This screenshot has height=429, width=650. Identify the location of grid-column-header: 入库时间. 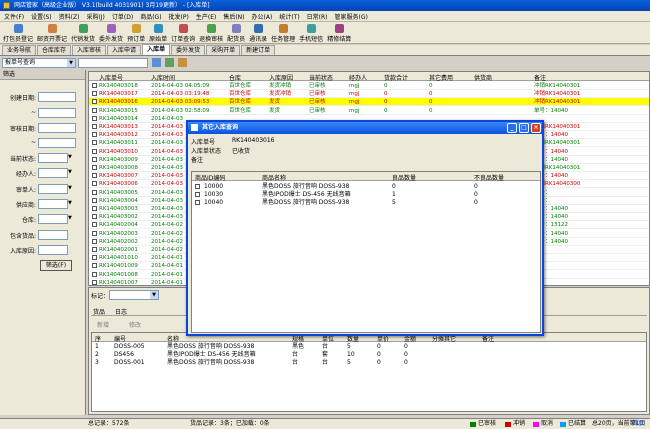
(163, 77).